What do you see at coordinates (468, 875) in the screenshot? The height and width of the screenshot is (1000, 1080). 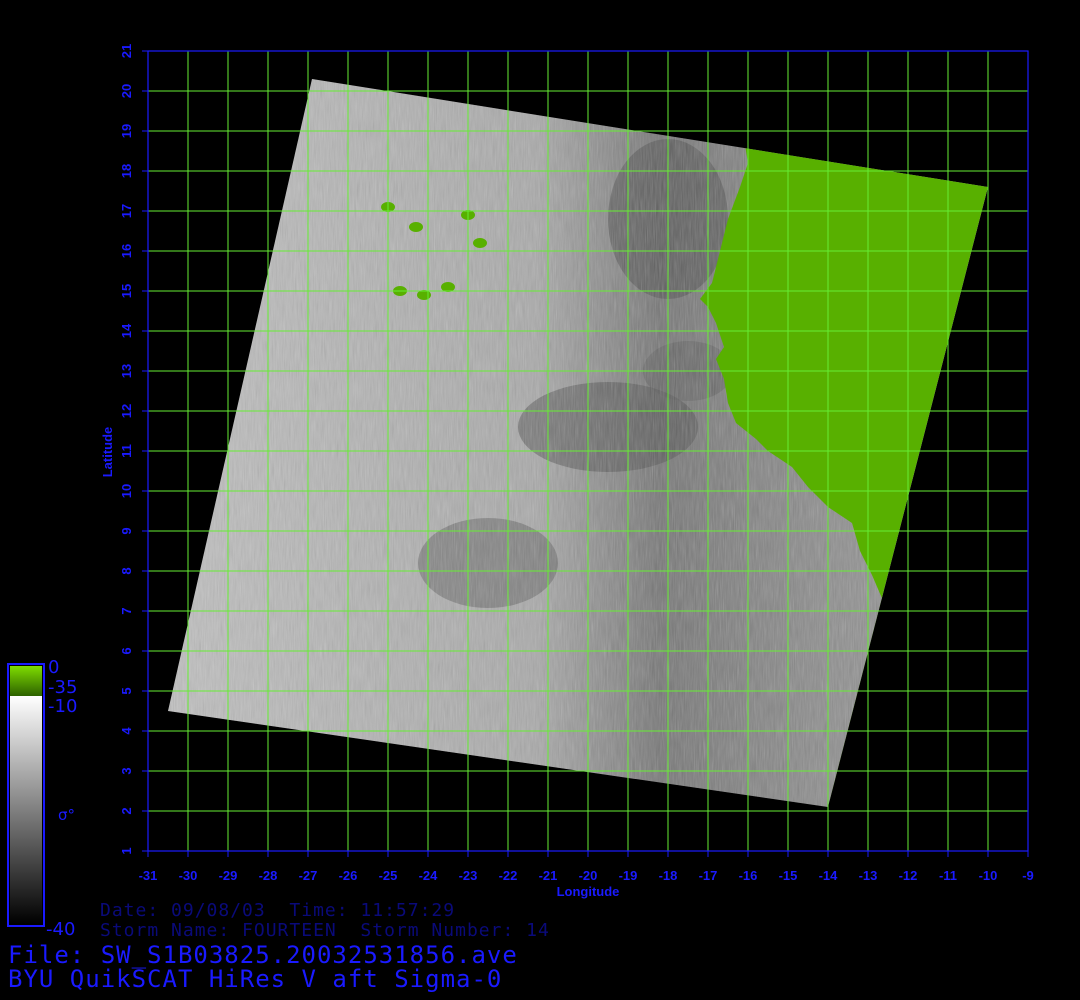 I see `x-tick-label: -23` at bounding box center [468, 875].